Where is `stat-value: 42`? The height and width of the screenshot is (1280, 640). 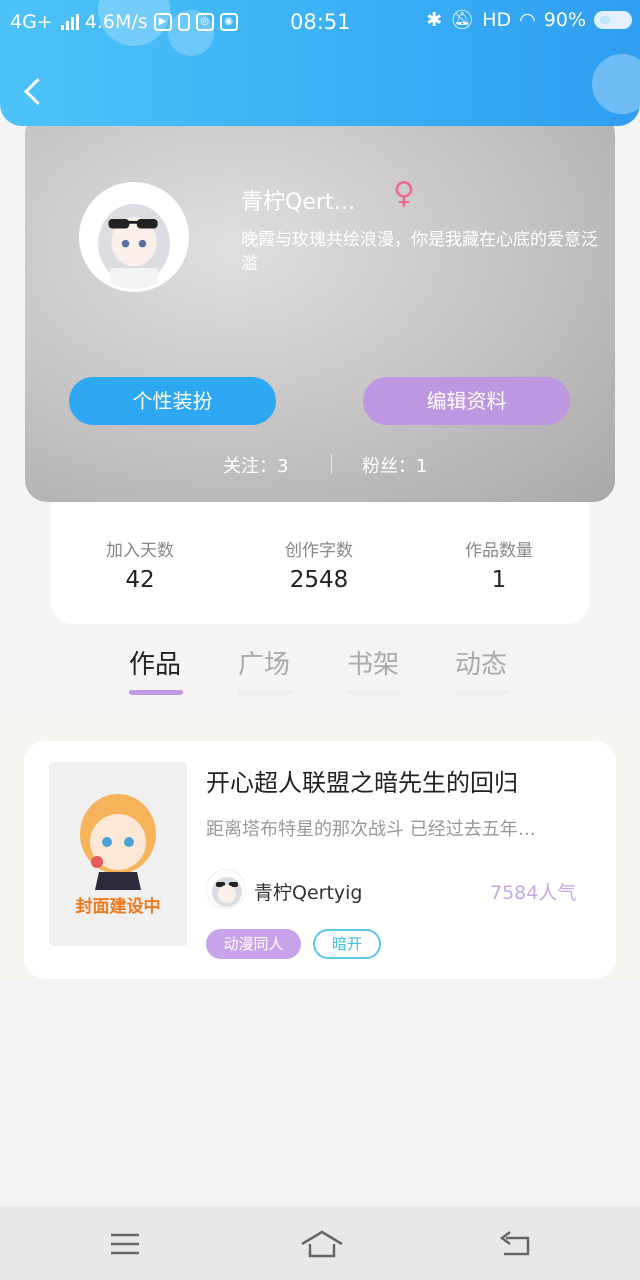
stat-value: 42 is located at coordinates (140, 580).